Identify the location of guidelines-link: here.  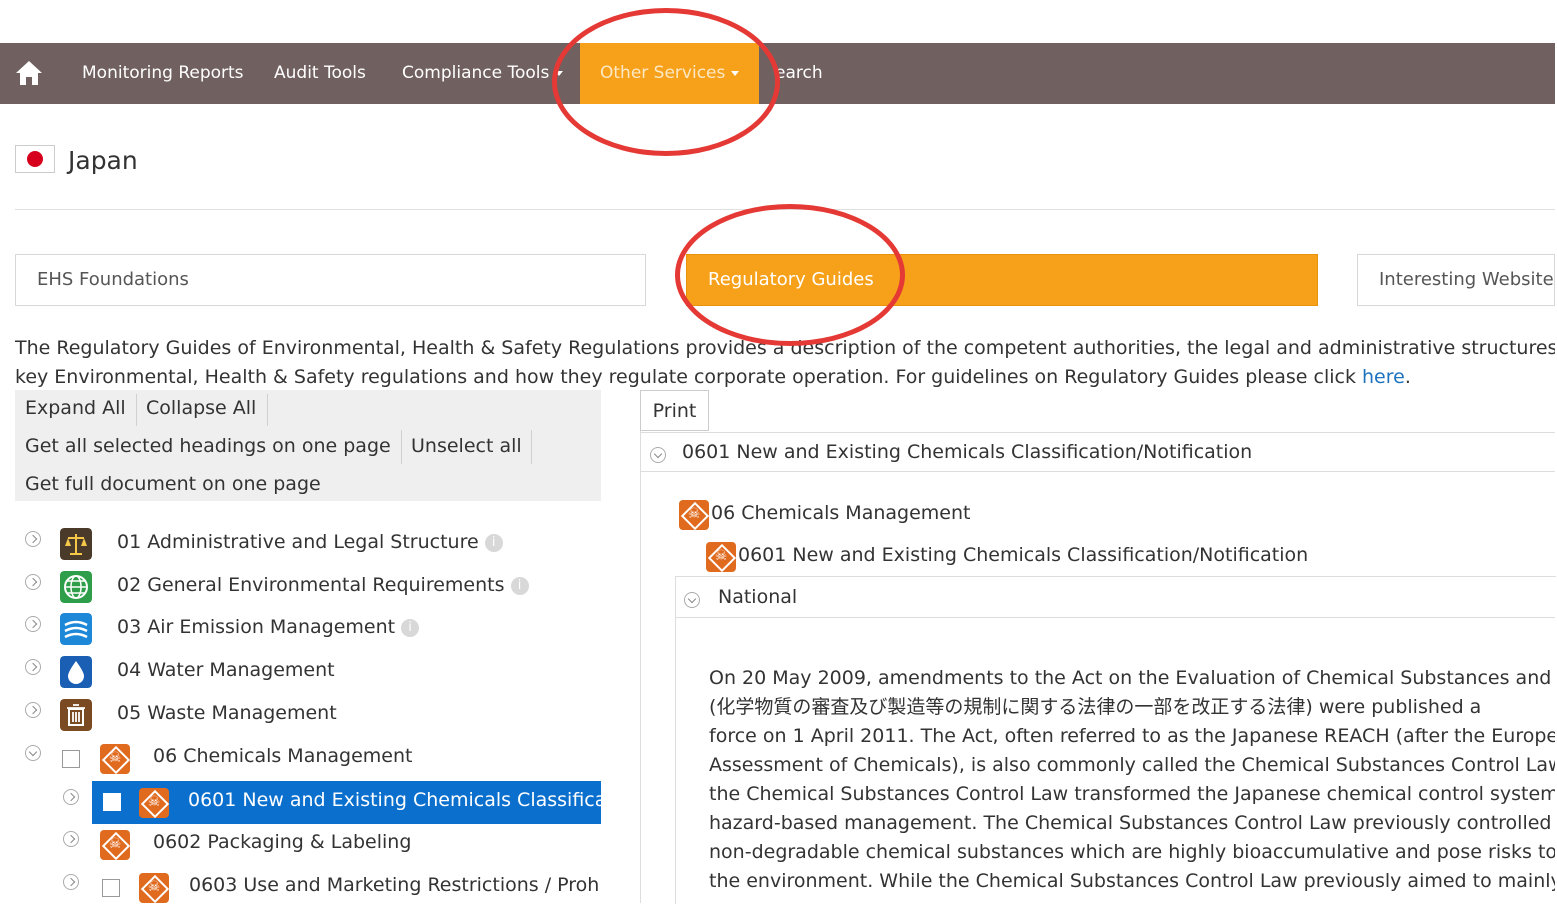
(1383, 377).